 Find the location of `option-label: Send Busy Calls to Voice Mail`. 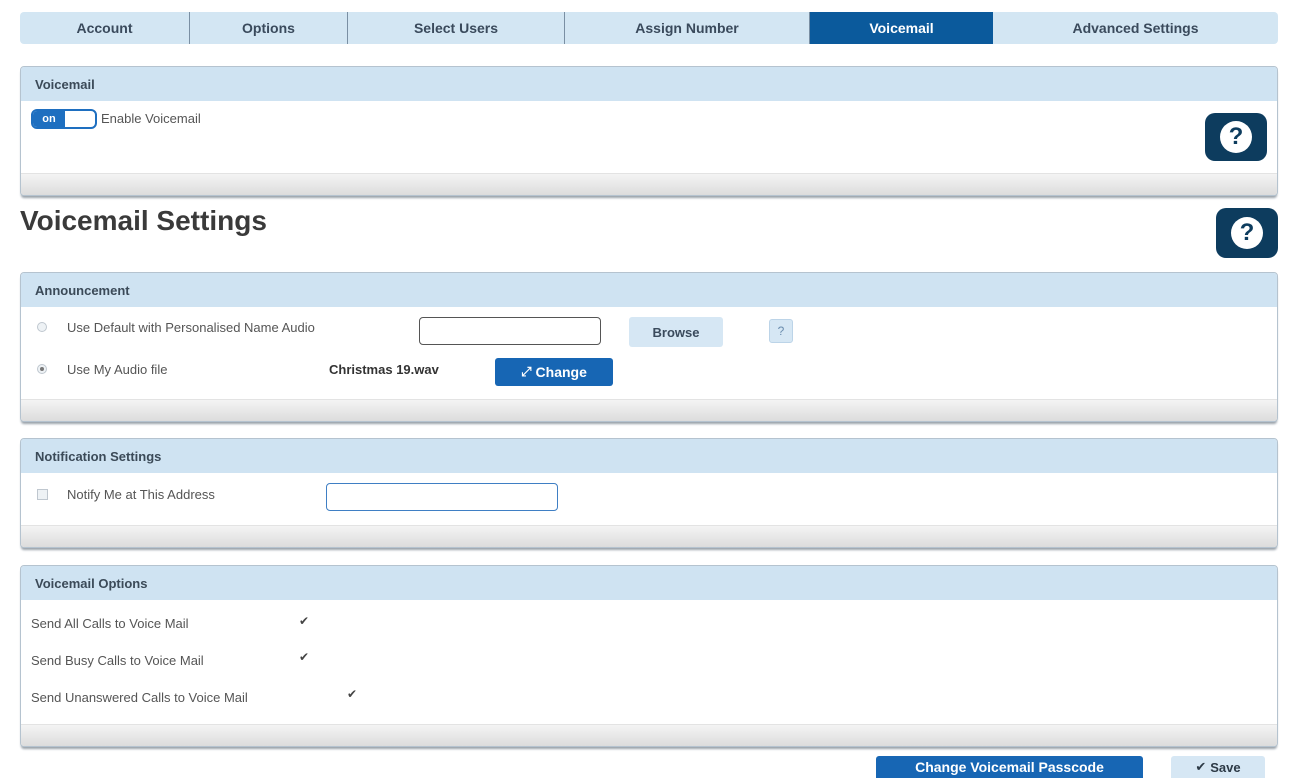

option-label: Send Busy Calls to Voice Mail is located at coordinates (117, 660).